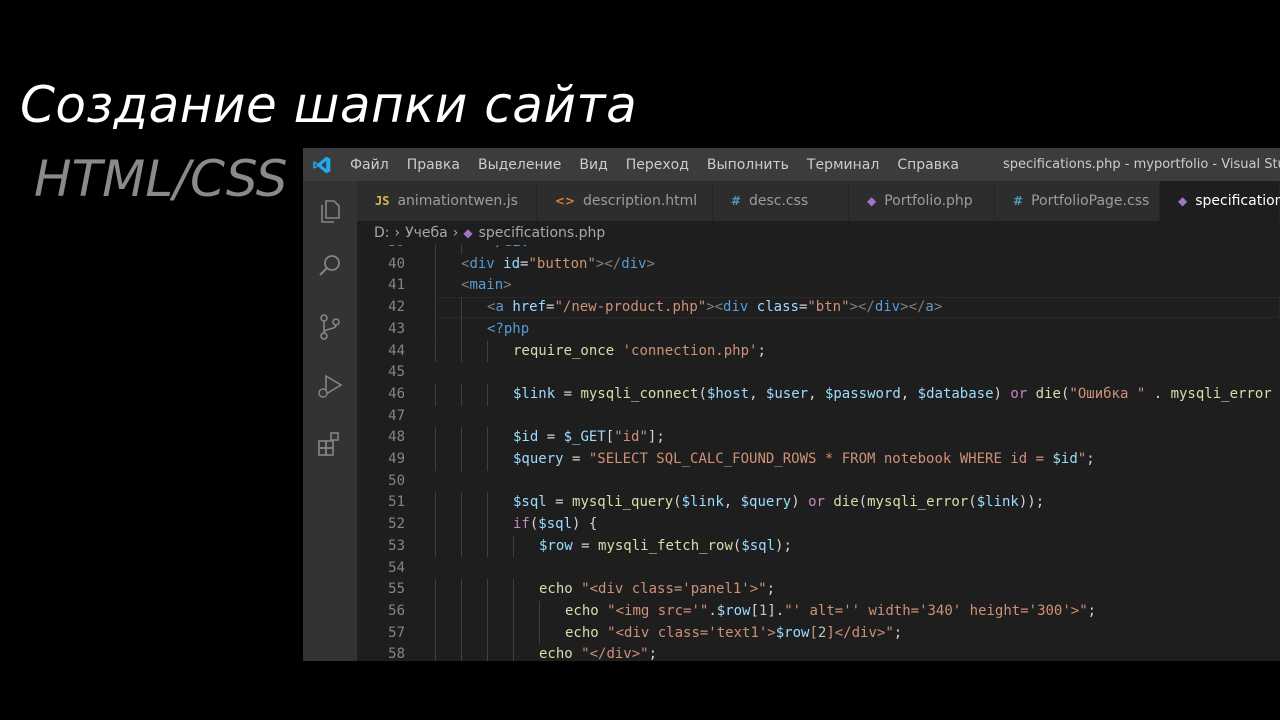  I want to click on video-overlay-title: Создание шапки сайта, so click(329, 105).